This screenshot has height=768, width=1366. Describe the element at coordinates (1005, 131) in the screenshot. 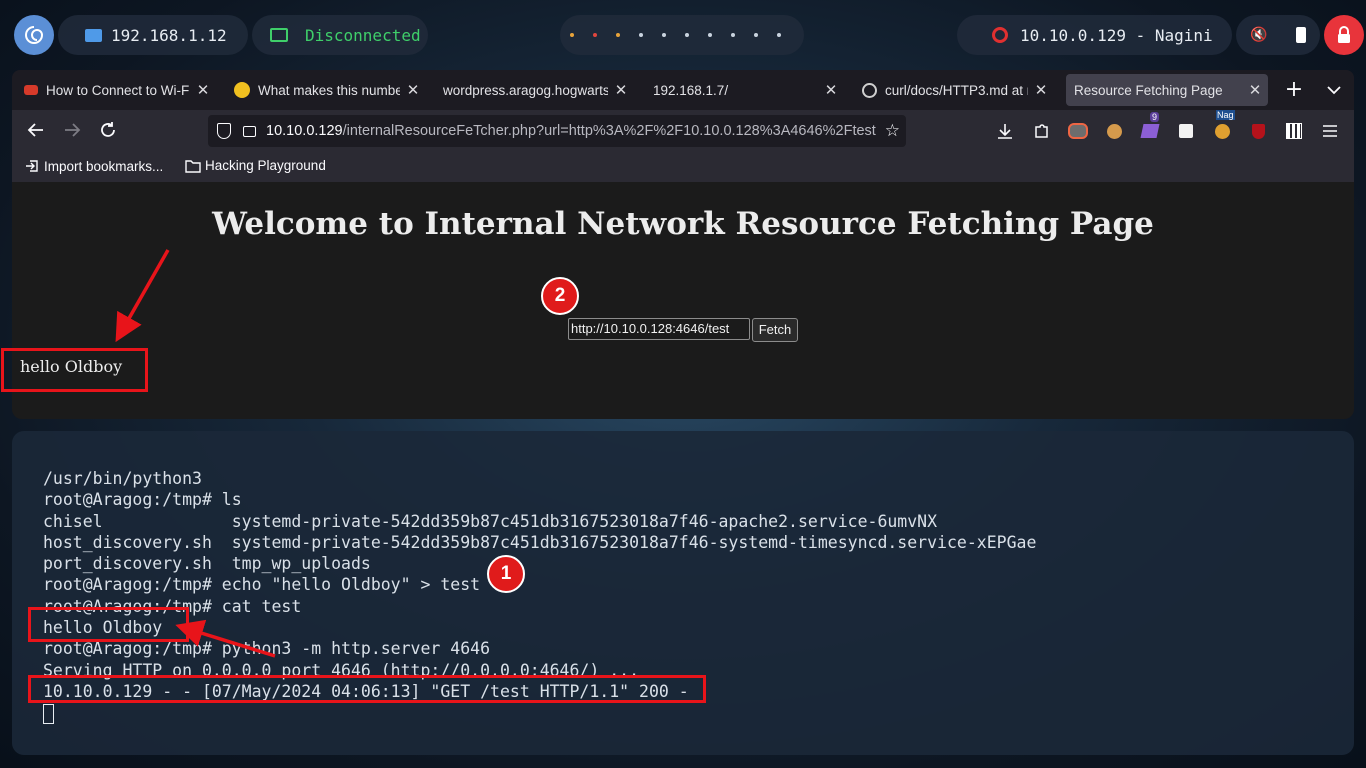

I see `downloads-icon` at that location.